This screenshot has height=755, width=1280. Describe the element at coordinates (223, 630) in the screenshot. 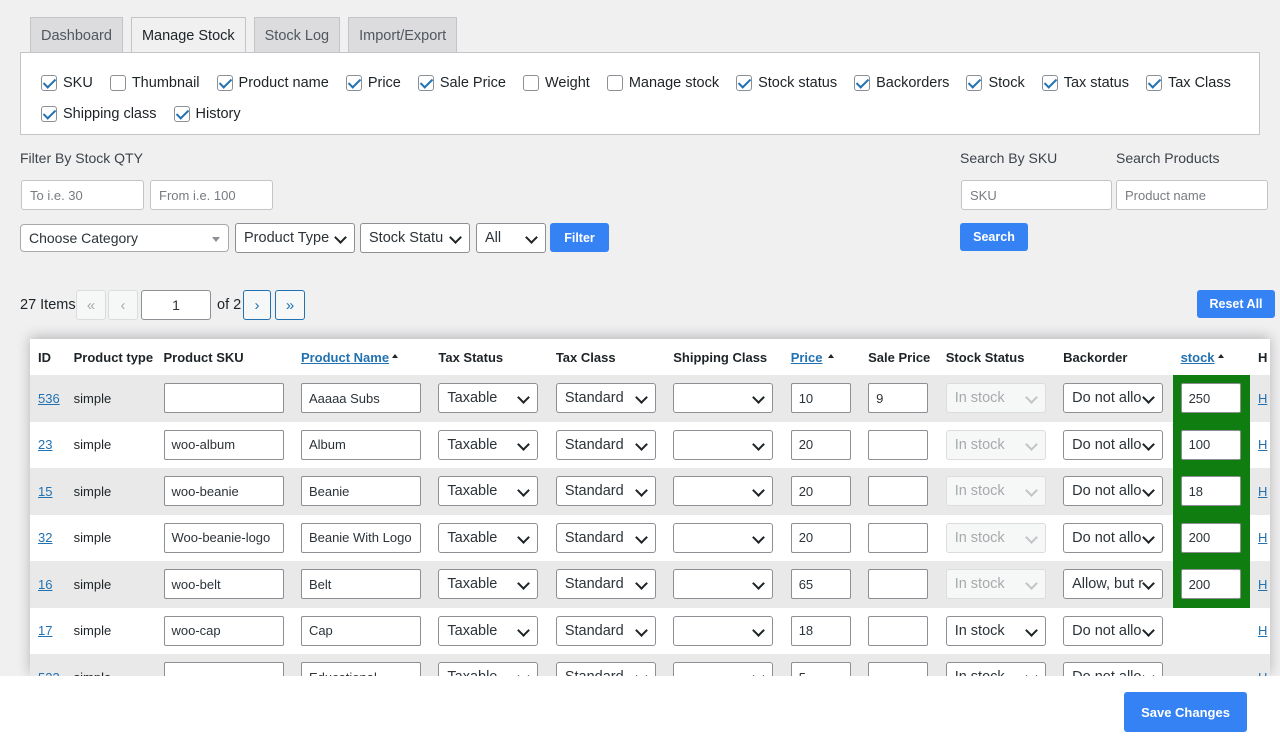

I see `sku-input: woo-cap` at that location.